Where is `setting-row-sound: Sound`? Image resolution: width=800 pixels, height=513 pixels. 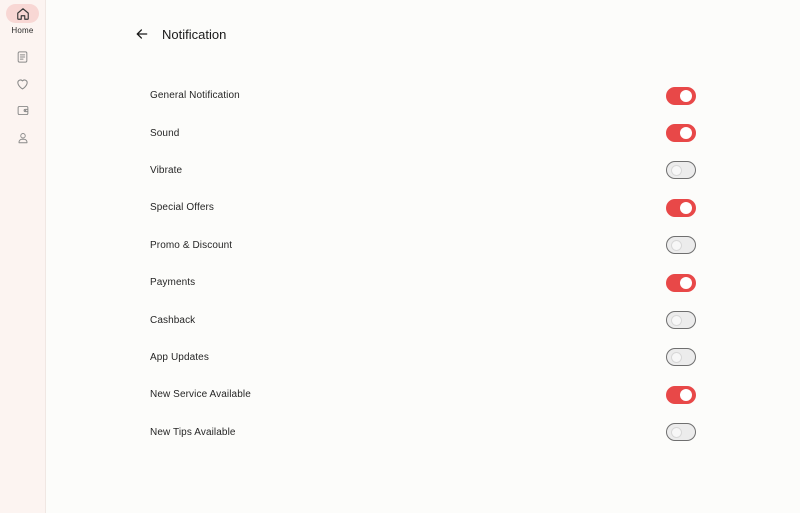 setting-row-sound: Sound is located at coordinates (423, 132).